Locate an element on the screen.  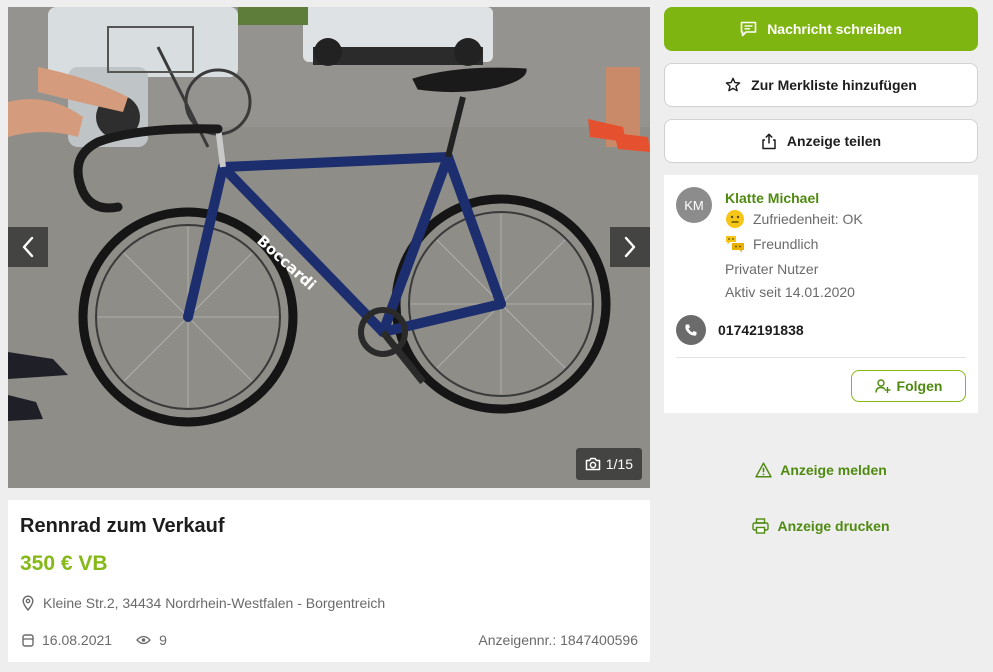
share-icon is located at coordinates (769, 141).